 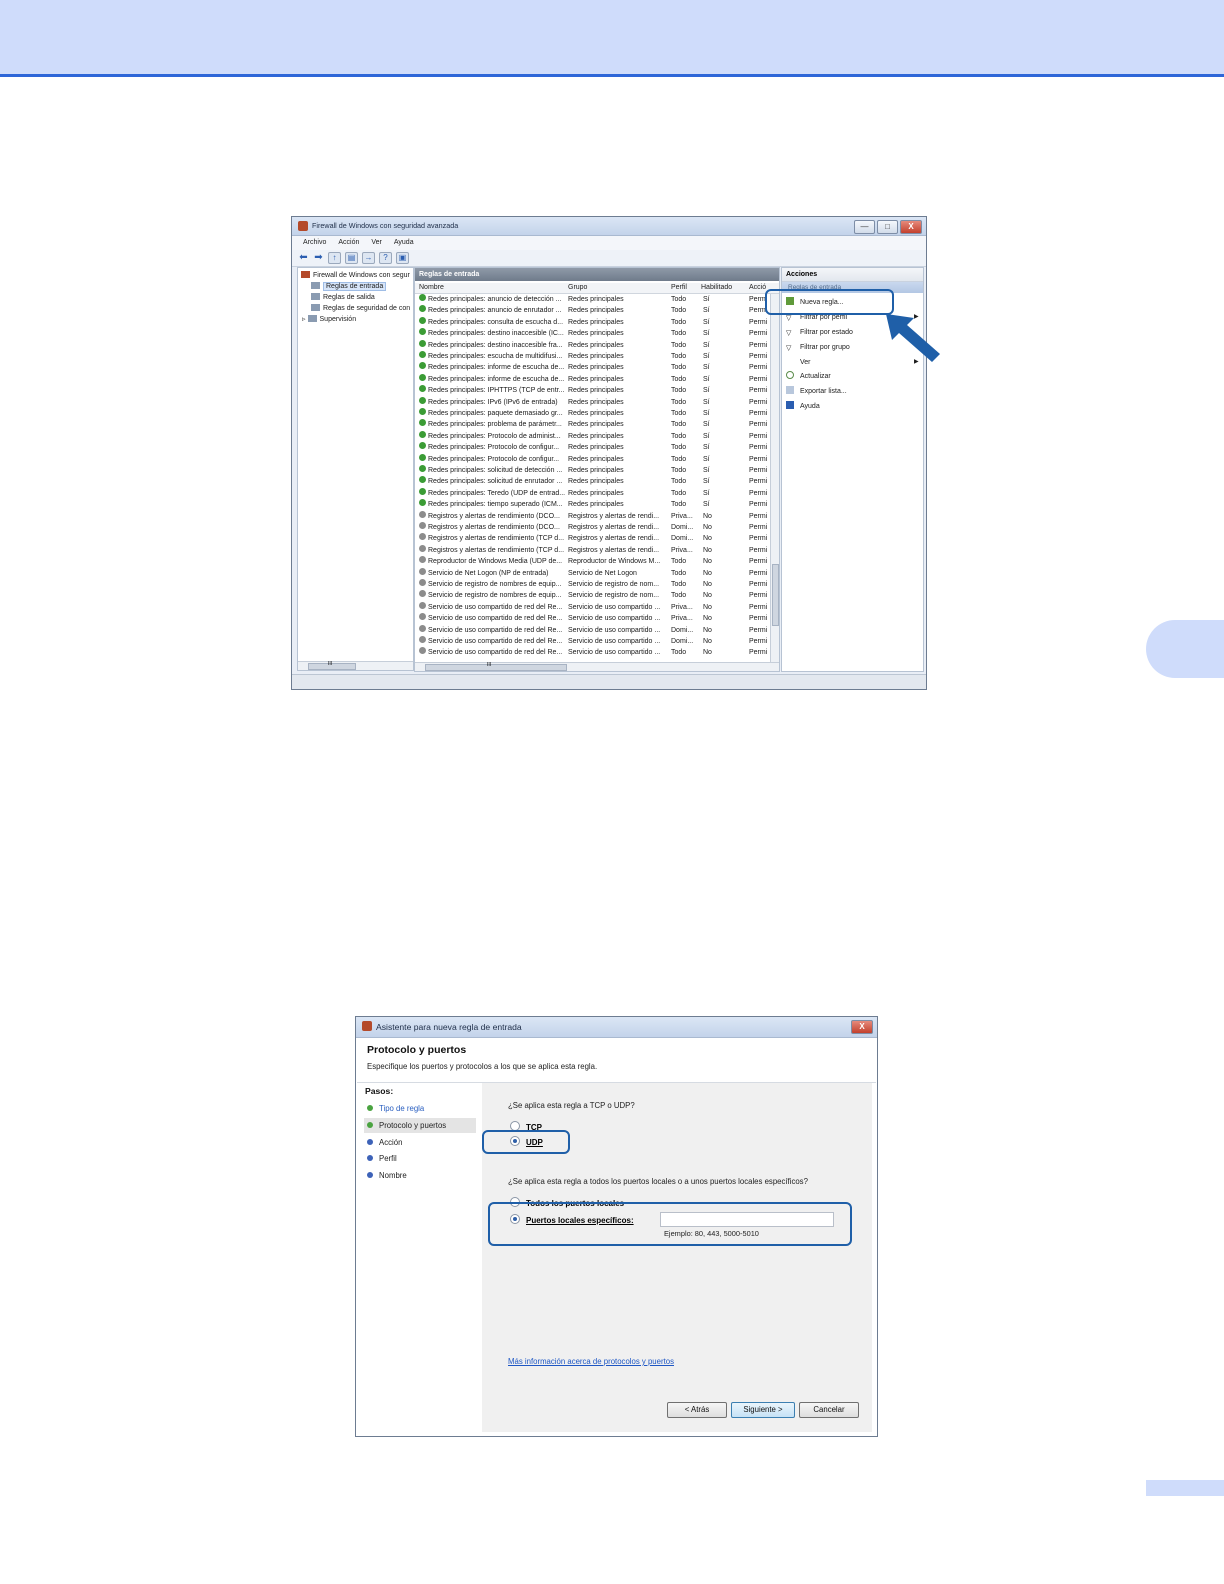 What do you see at coordinates (402, 258) in the screenshot?
I see `properties-icon: ▣` at bounding box center [402, 258].